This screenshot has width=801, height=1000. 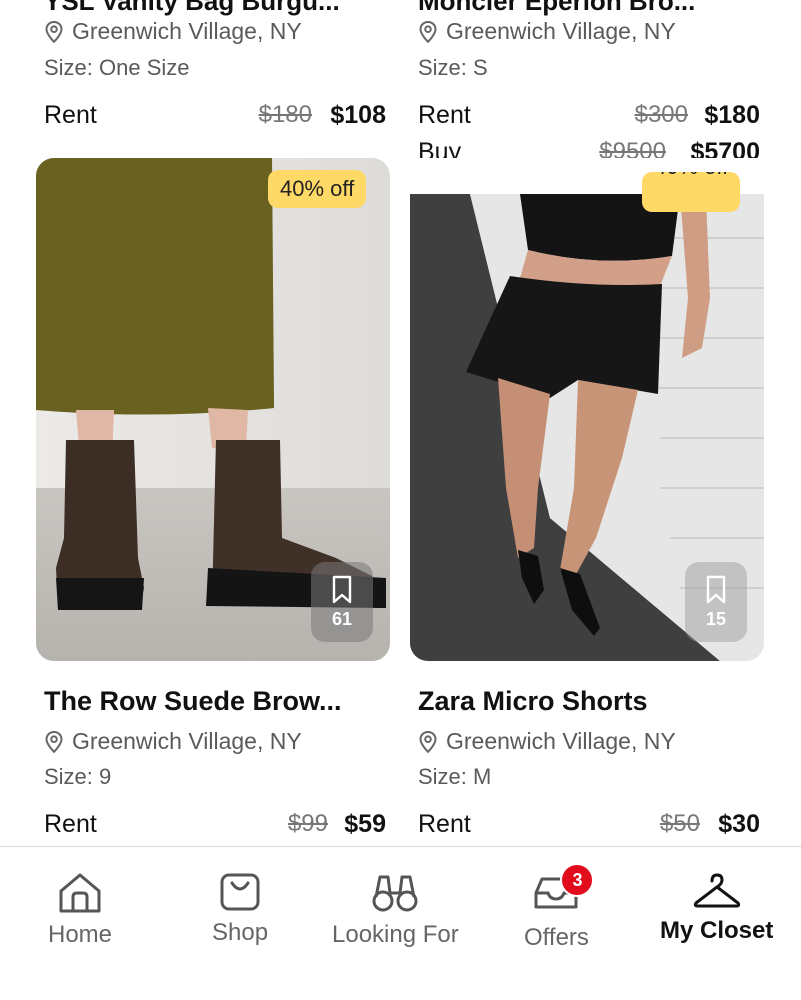 What do you see at coordinates (691, 192) in the screenshot?
I see `discount-badge-partial: 40% off` at bounding box center [691, 192].